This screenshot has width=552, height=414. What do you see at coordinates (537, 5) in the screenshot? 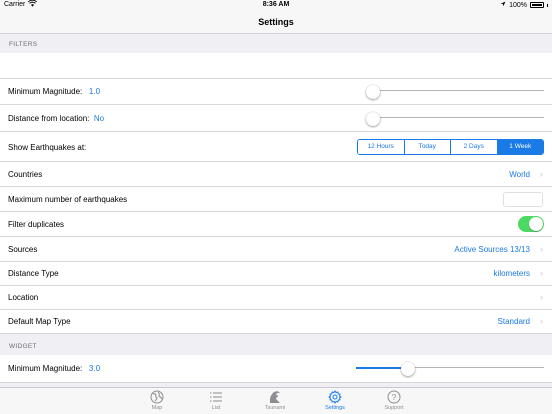
I see `battery-icon` at bounding box center [537, 5].